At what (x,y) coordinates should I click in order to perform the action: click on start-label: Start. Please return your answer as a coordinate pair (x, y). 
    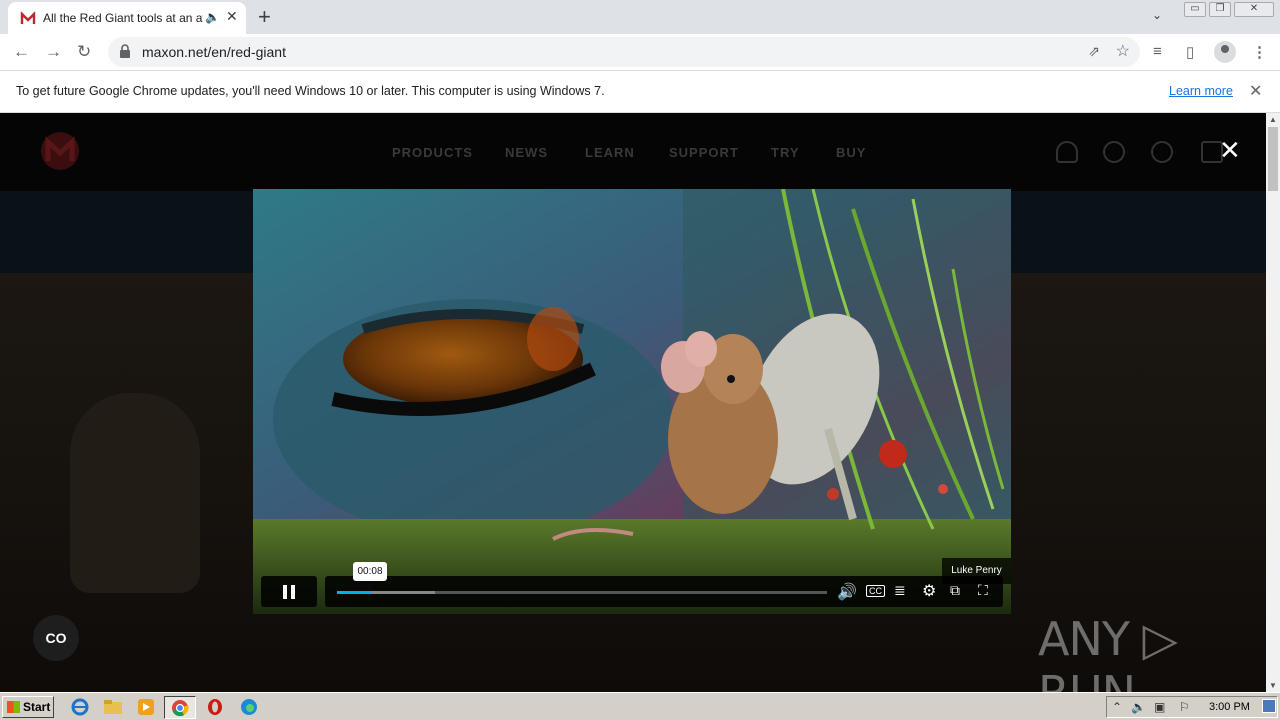
    Looking at the image, I should click on (37, 707).